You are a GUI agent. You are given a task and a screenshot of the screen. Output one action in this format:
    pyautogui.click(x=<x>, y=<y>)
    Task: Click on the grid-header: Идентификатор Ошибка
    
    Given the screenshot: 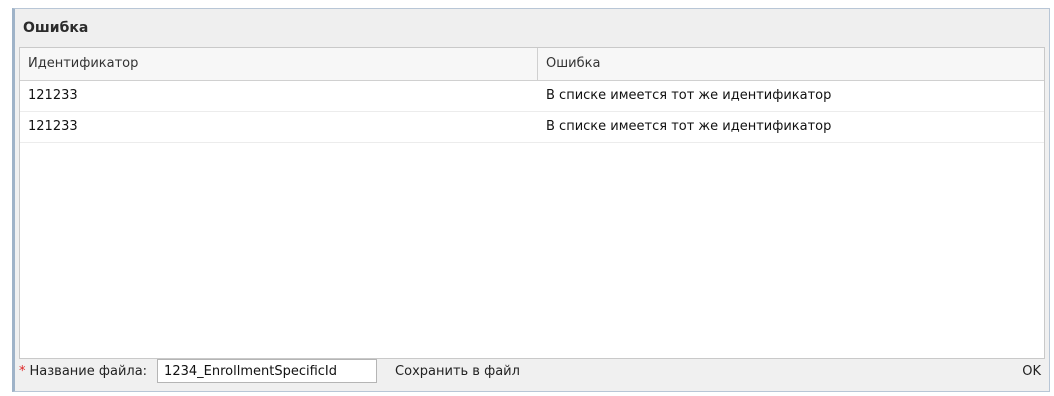 What is the action you would take?
    pyautogui.click(x=532, y=64)
    